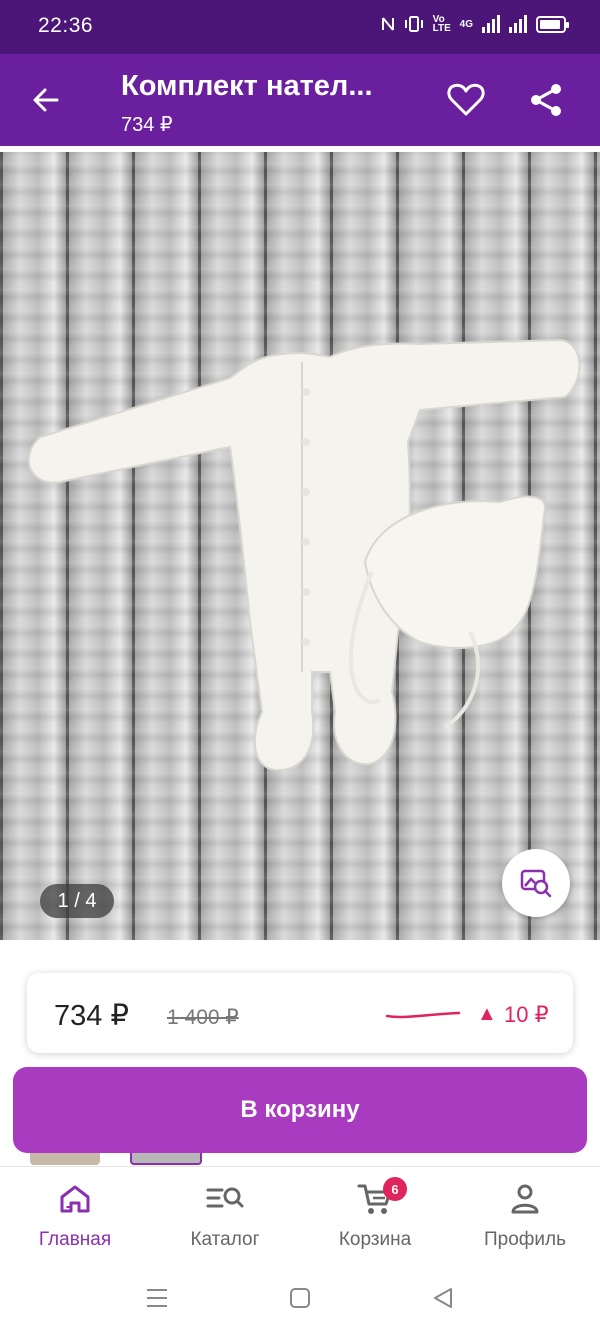 The image size is (600, 1332). What do you see at coordinates (225, 1197) in the screenshot?
I see `catalog-search-icon` at bounding box center [225, 1197].